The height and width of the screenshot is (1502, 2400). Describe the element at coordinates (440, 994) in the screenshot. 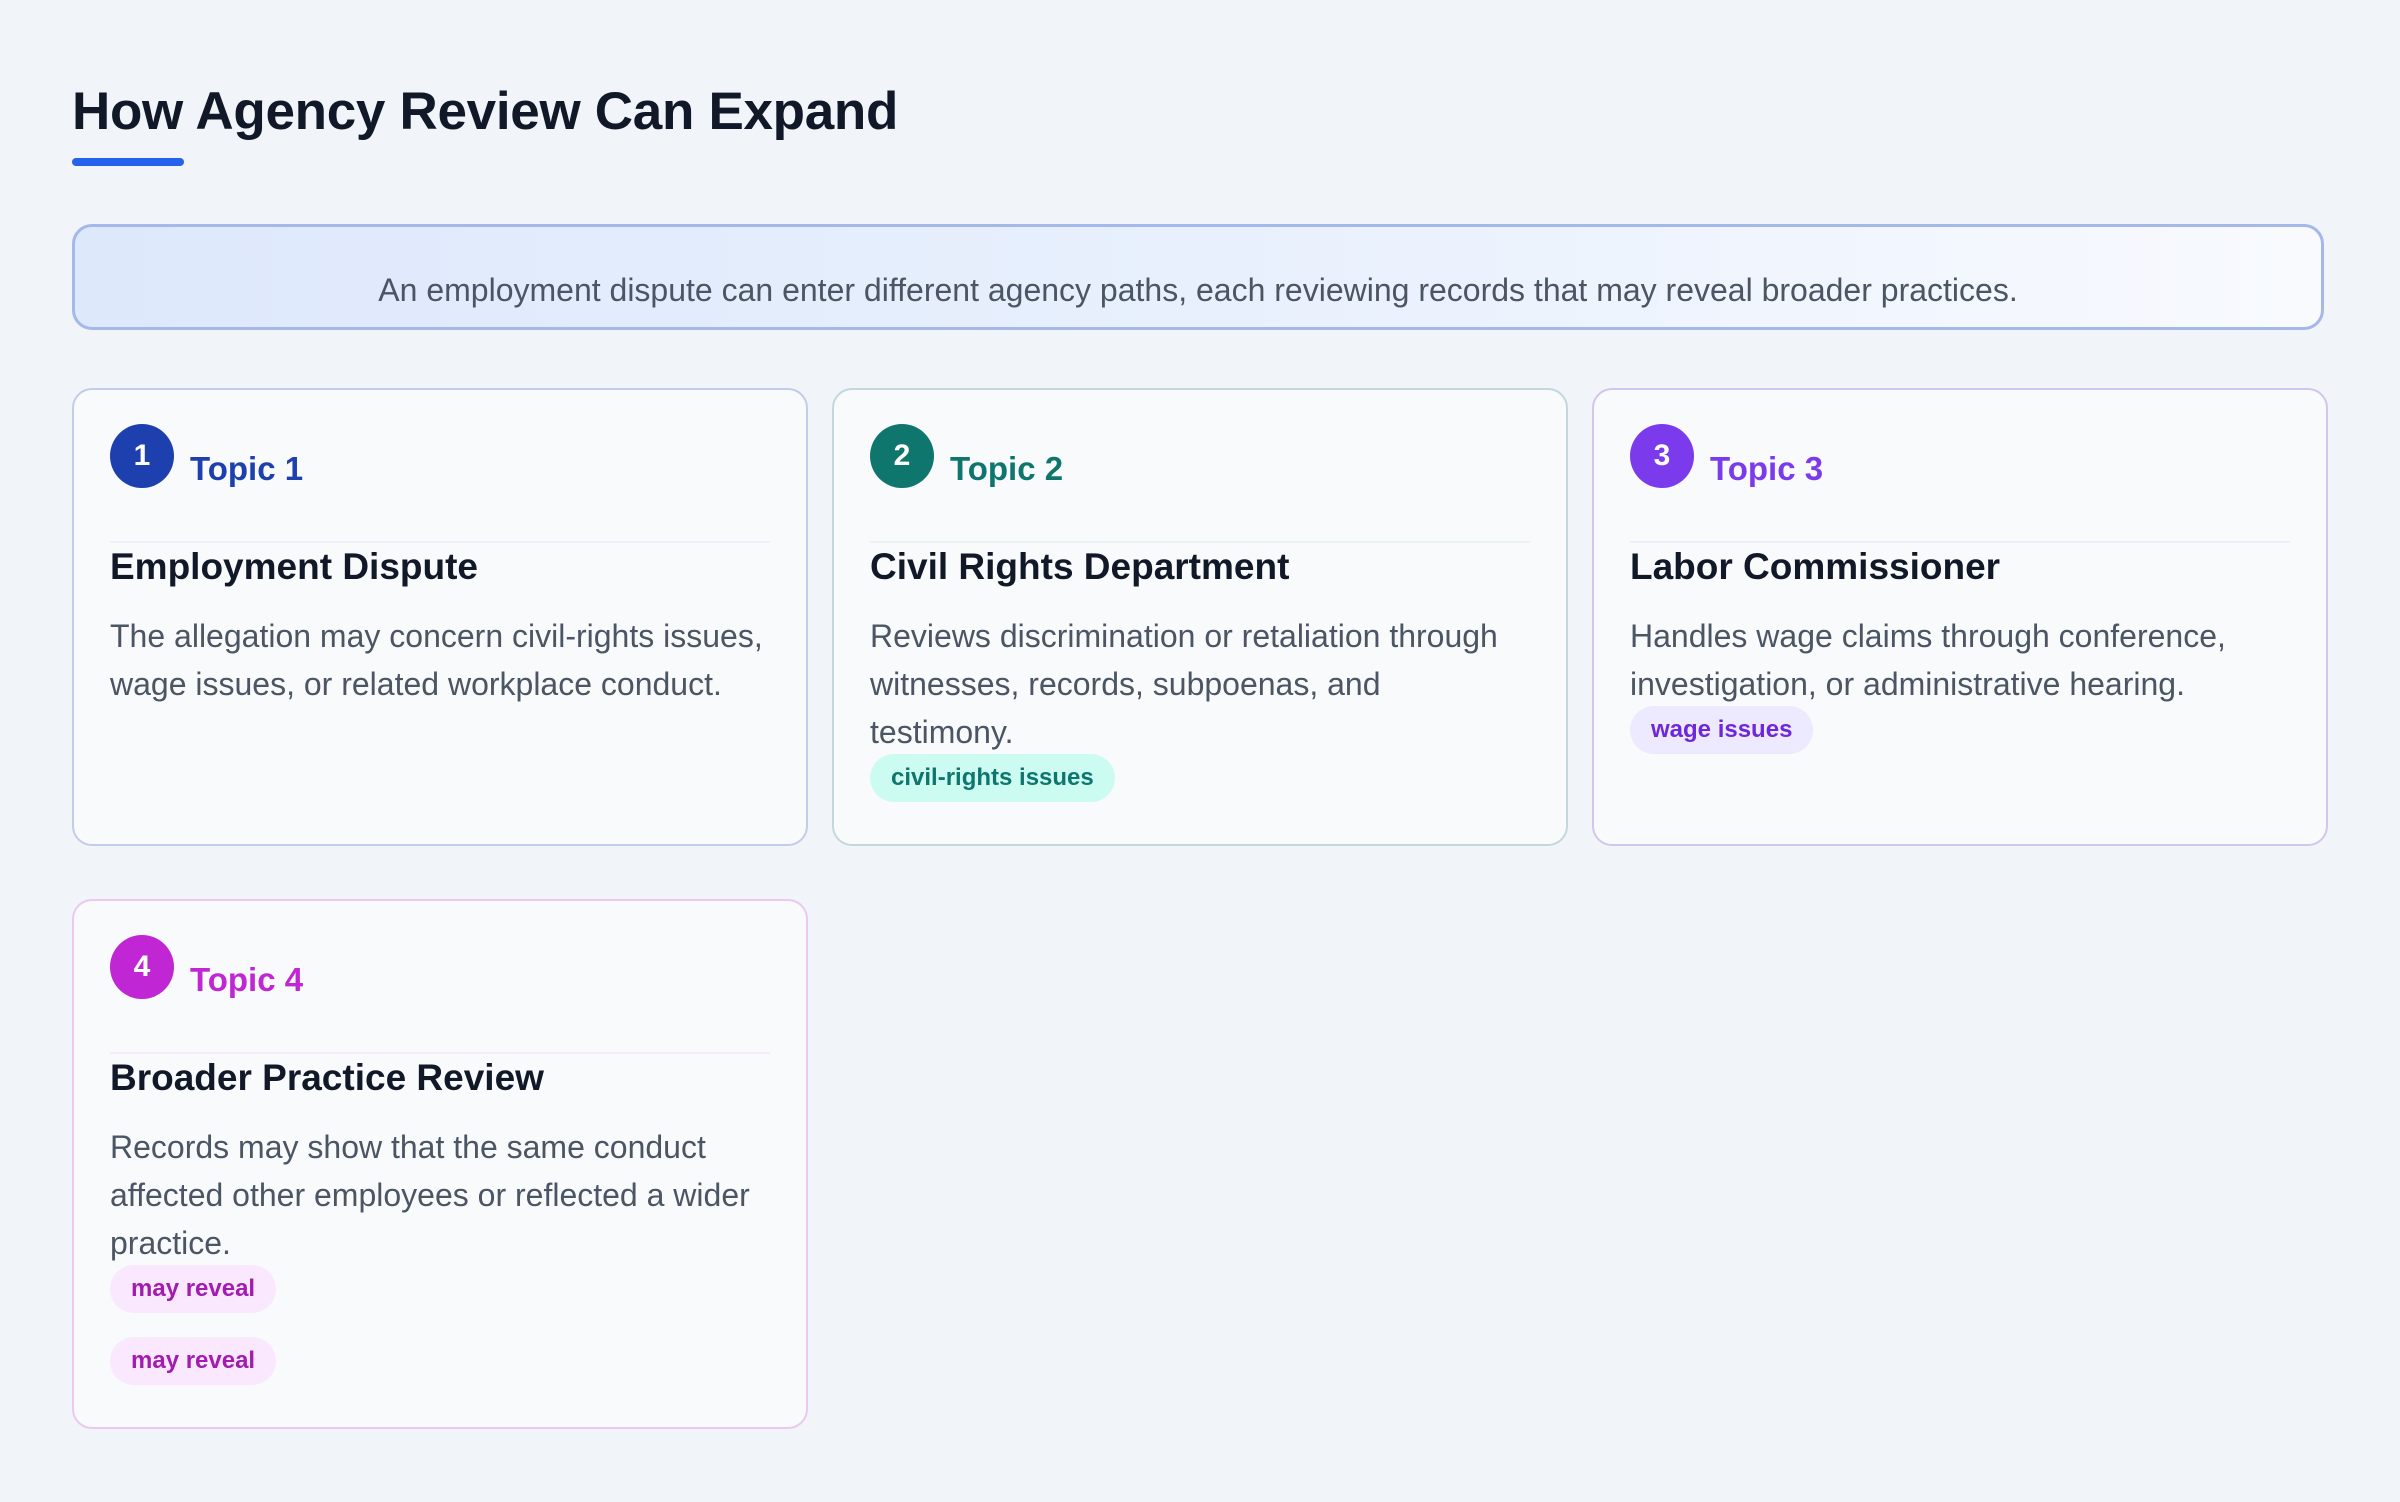

I see `card-header: 4 Topic 4` at that location.